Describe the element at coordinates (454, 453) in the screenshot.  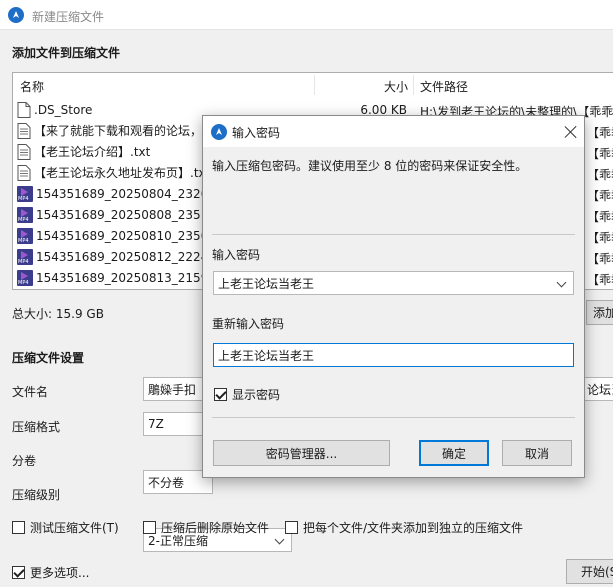
I see `ok-button: 确定` at that location.